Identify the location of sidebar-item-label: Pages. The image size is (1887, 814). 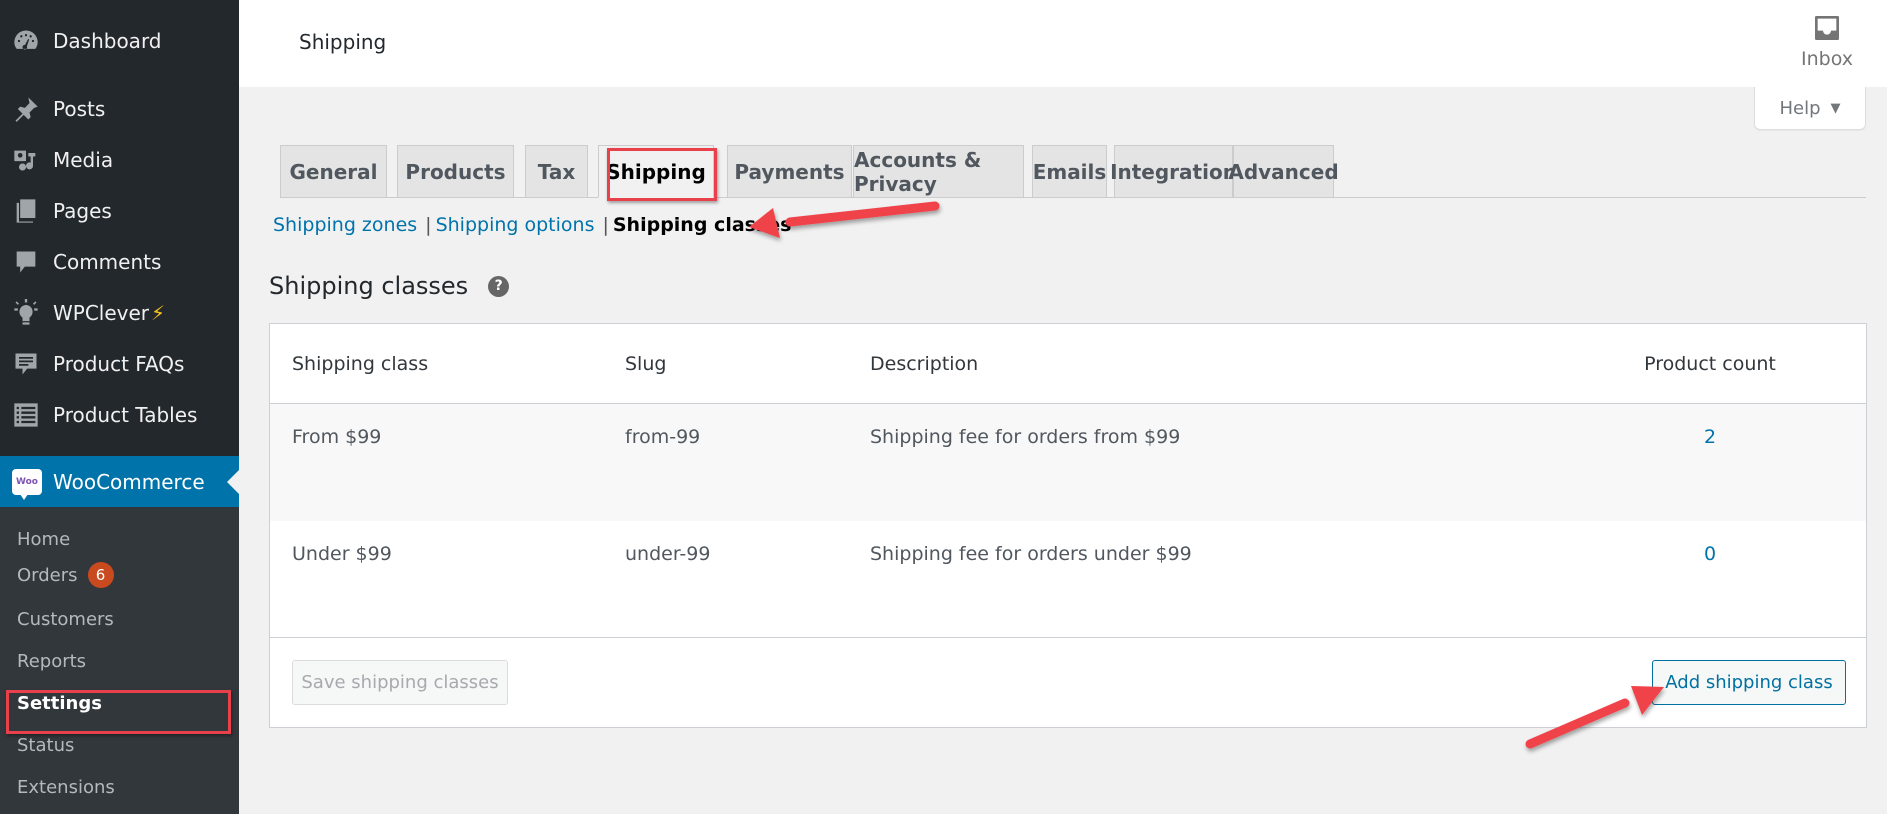
(82, 211).